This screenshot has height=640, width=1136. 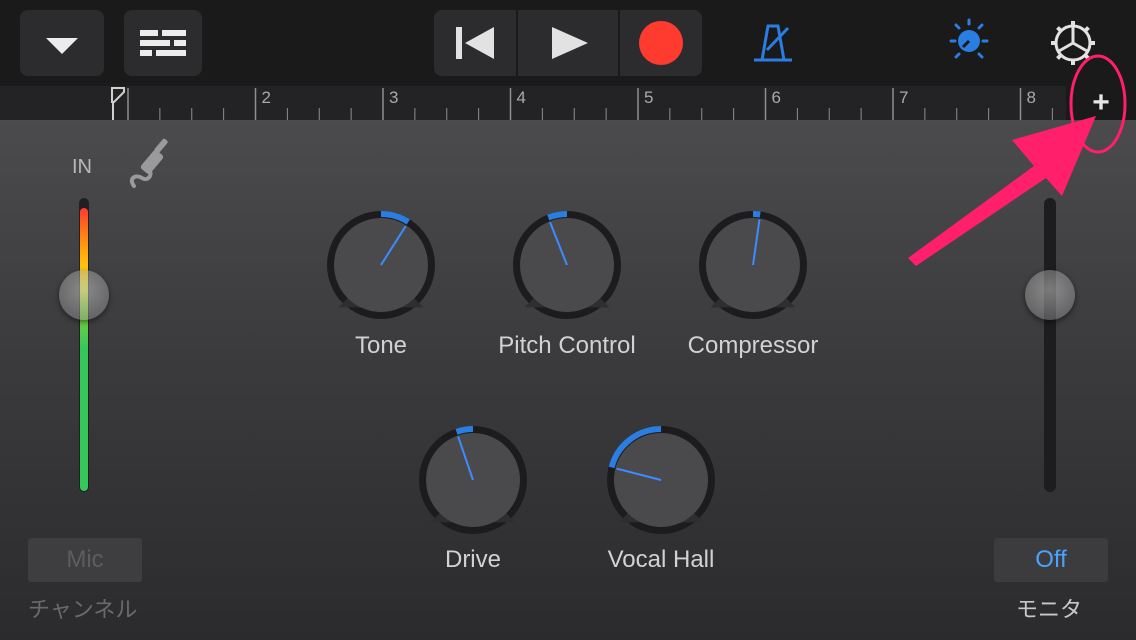 I want to click on monitor-top-label: I, so click(x=1067, y=166).